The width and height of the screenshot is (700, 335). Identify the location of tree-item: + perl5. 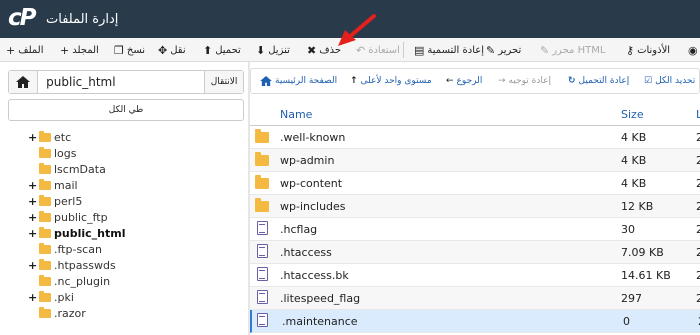
(55, 201).